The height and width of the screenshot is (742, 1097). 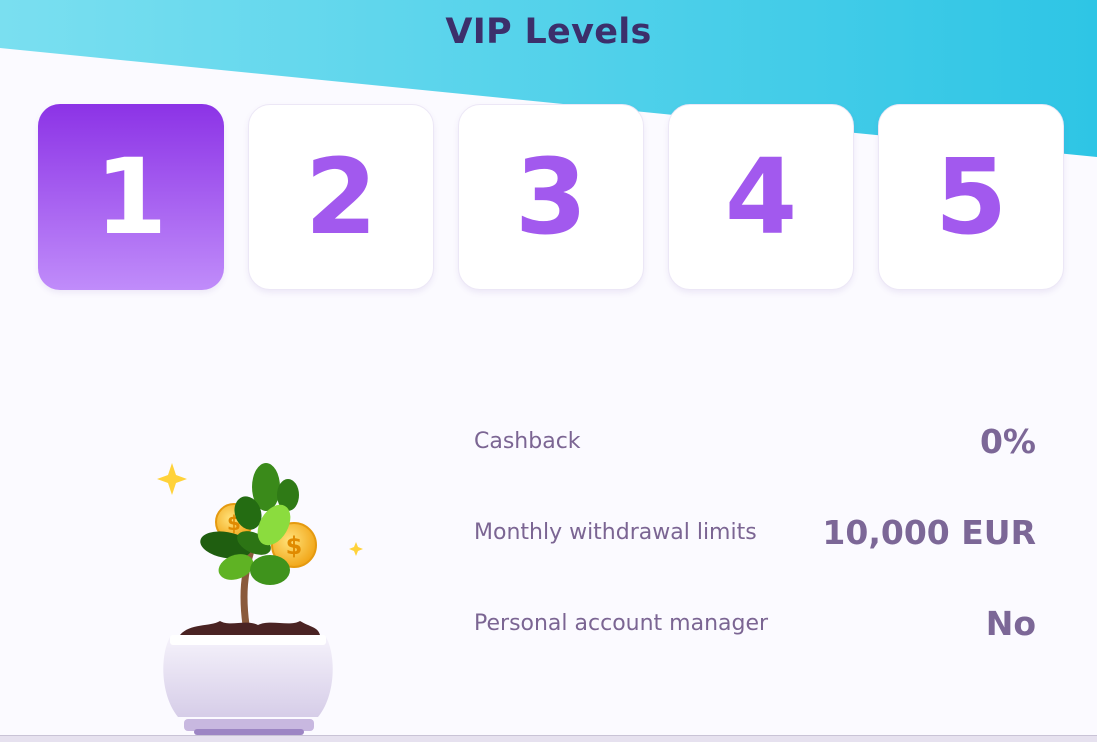 What do you see at coordinates (260, 599) in the screenshot?
I see `money-tree-plant-icon: $ $` at bounding box center [260, 599].